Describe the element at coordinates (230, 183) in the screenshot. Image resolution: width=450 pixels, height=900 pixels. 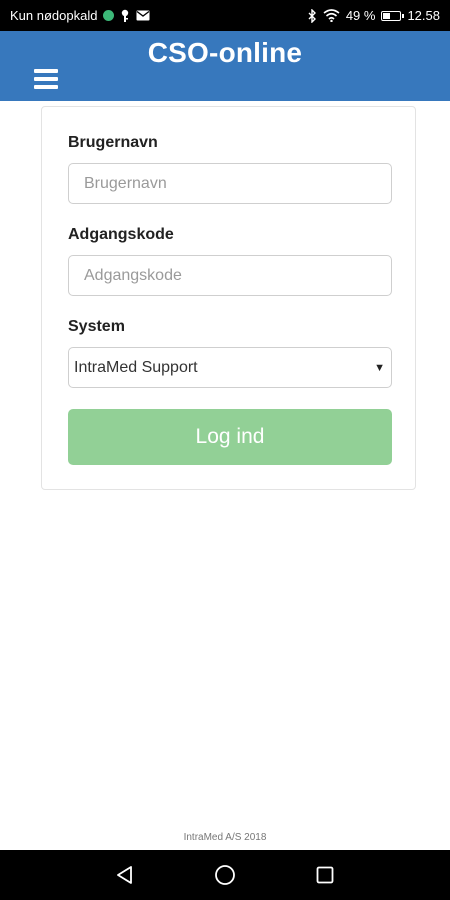
I see `username-input` at that location.